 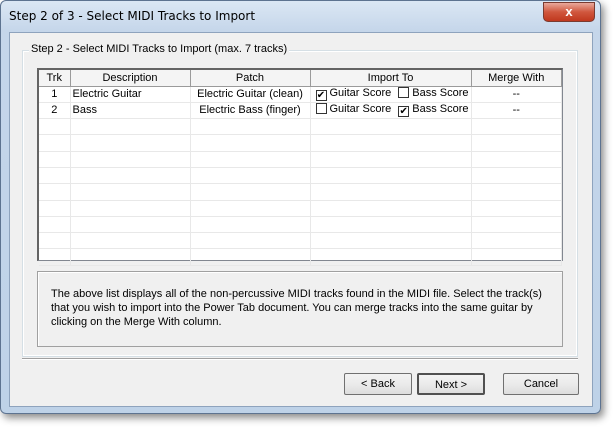 What do you see at coordinates (55, 78) in the screenshot?
I see `col-trk: Trk` at bounding box center [55, 78].